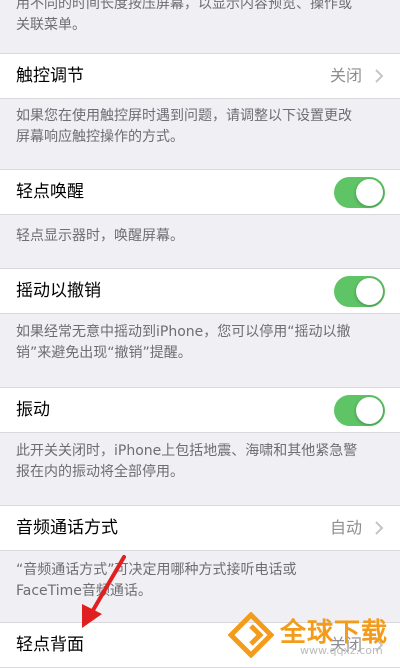 The height and width of the screenshot is (668, 400). What do you see at coordinates (33, 410) in the screenshot?
I see `cell-label: 振动` at bounding box center [33, 410].